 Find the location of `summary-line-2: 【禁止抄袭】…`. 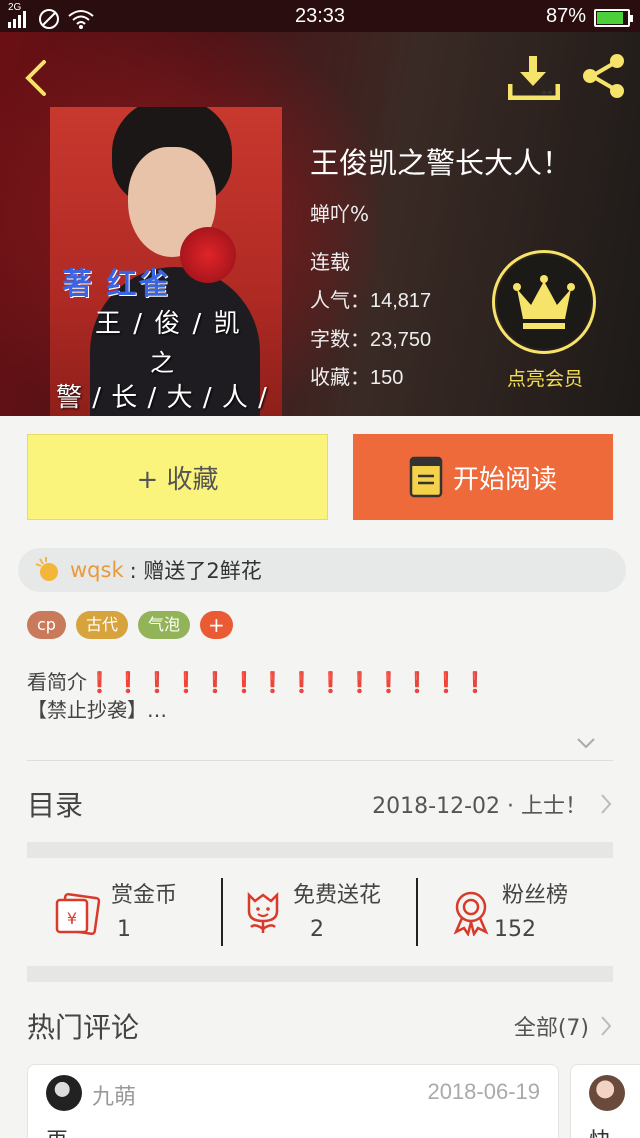

summary-line-2: 【禁止抄袭】… is located at coordinates (97, 710).